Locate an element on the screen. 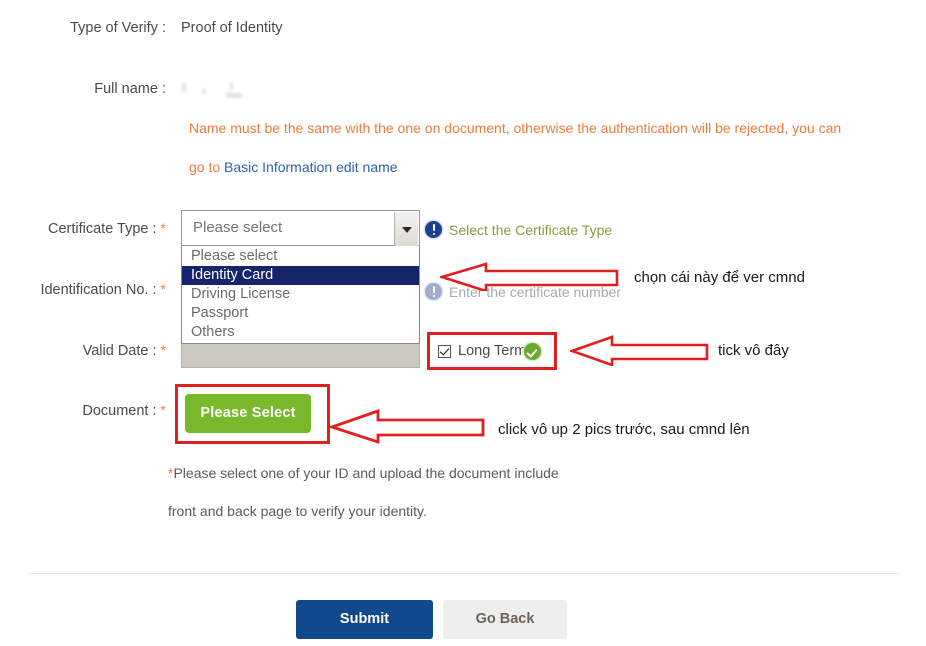 The image size is (926, 646). certificate-type-hint: Select the Certificate Type is located at coordinates (531, 230).